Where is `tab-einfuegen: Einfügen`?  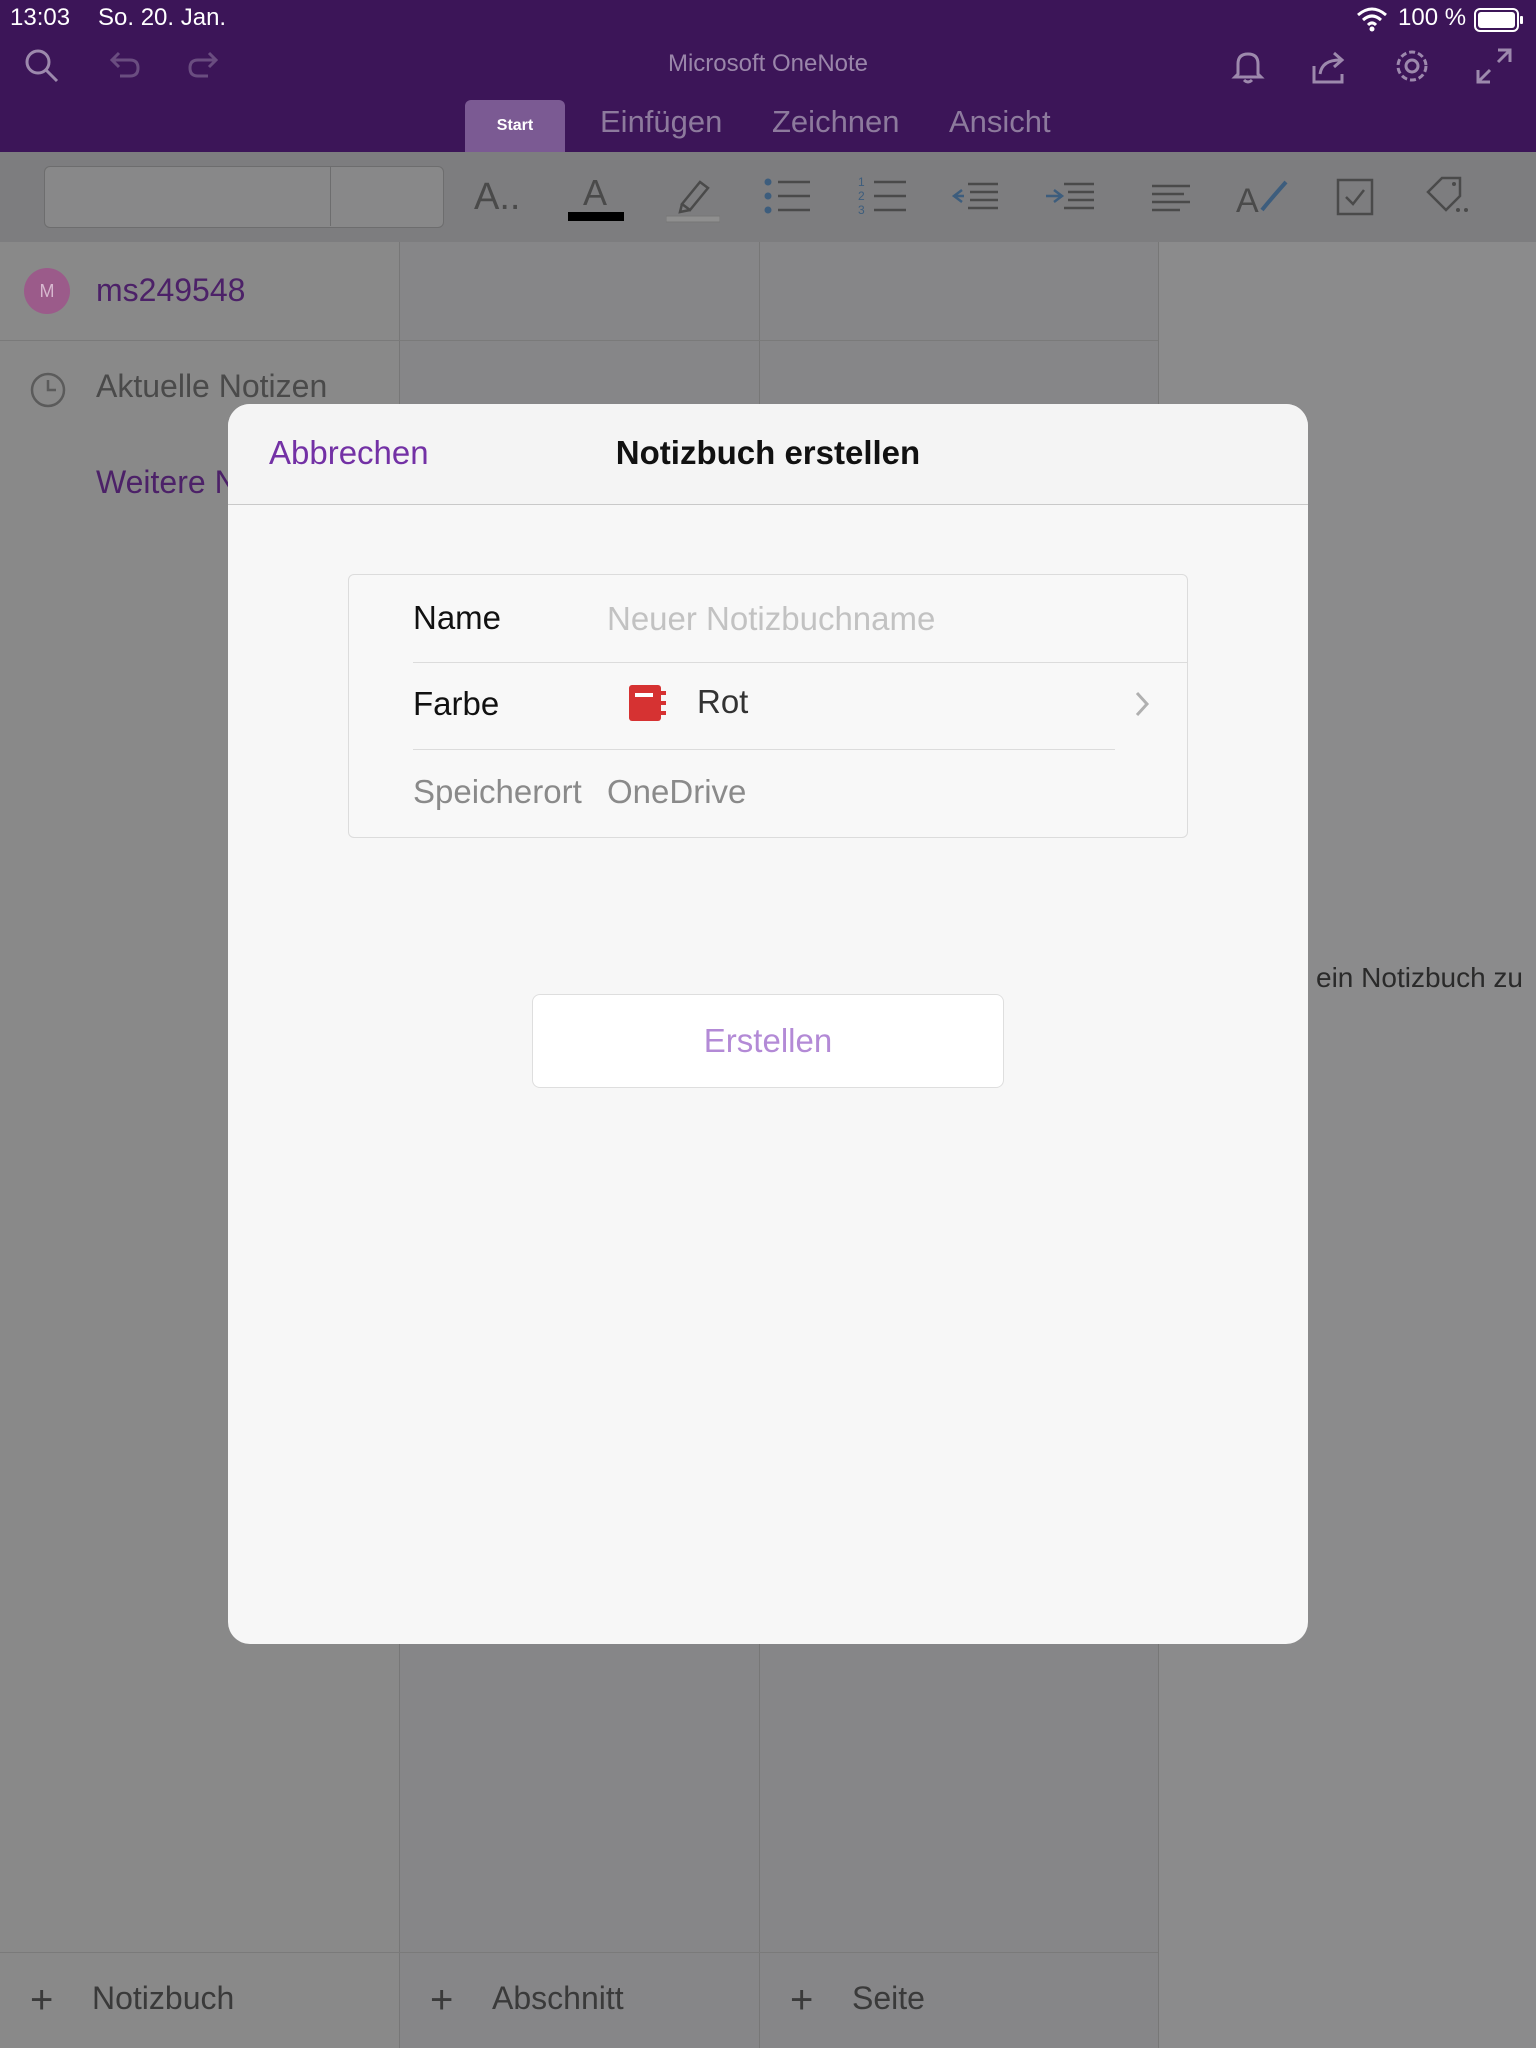
tab-einfuegen: Einfügen is located at coordinates (661, 122).